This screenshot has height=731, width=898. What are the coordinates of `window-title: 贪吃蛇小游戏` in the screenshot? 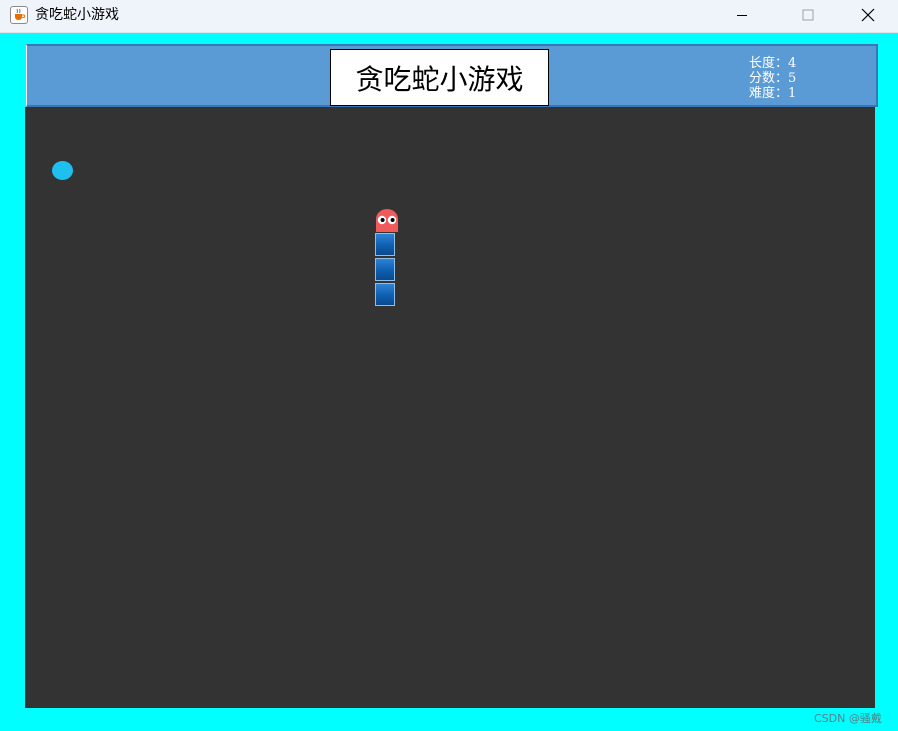 It's located at (77, 15).